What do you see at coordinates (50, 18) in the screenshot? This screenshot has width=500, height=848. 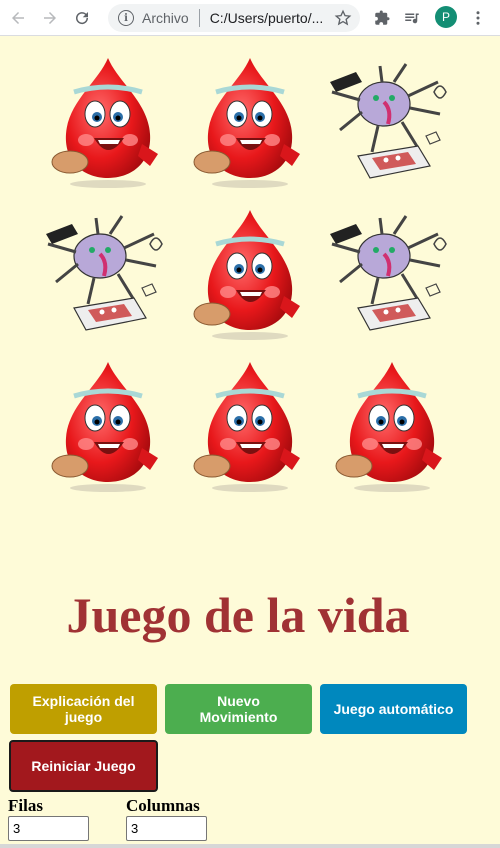 I see `forward-arrow-icon` at bounding box center [50, 18].